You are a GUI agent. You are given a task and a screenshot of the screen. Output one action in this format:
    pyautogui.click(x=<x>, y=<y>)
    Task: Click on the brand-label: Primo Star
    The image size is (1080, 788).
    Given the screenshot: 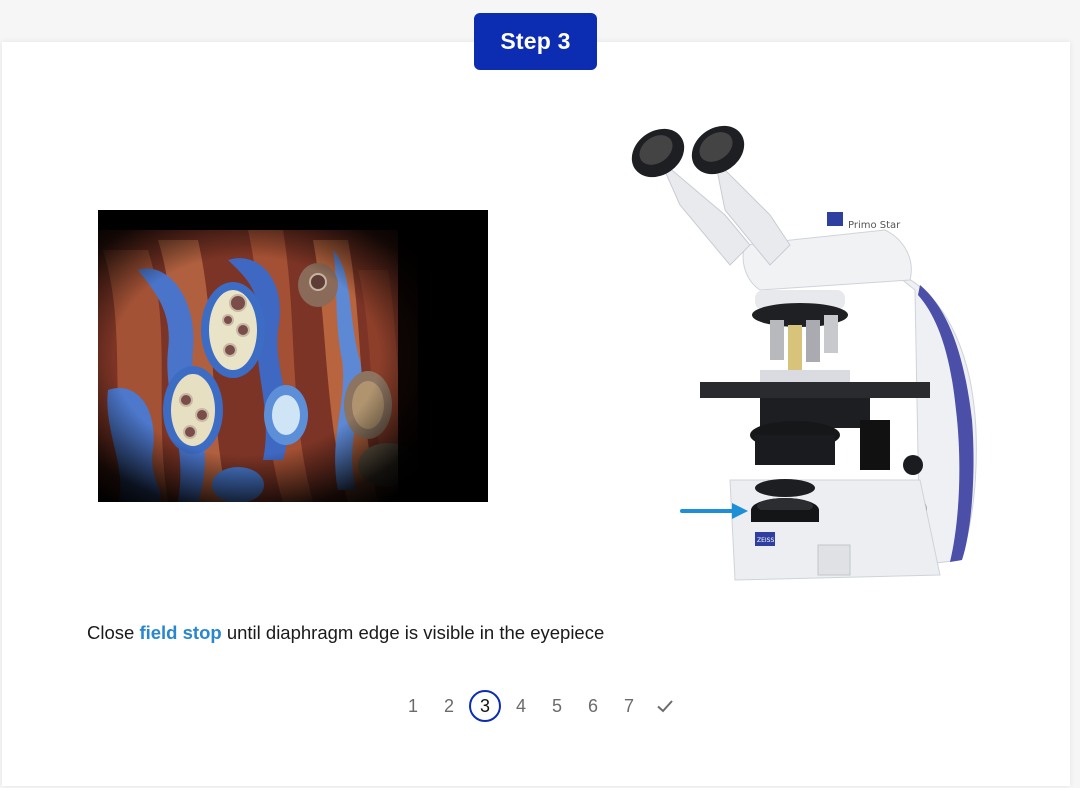 What is the action you would take?
    pyautogui.click(x=874, y=225)
    